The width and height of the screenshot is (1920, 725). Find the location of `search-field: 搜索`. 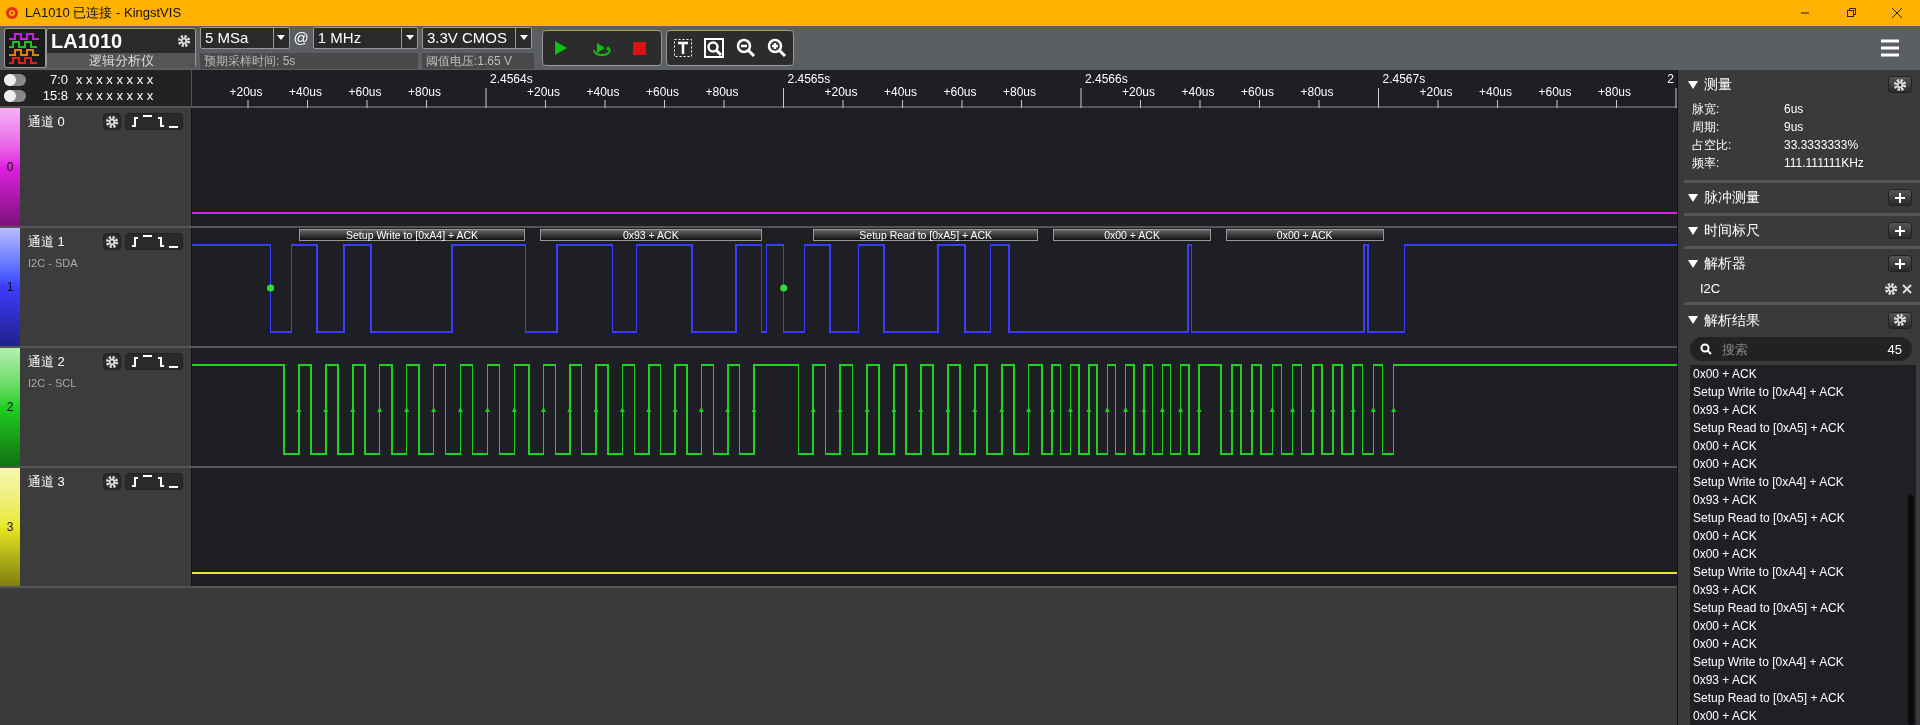

search-field: 搜索 is located at coordinates (1795, 349).